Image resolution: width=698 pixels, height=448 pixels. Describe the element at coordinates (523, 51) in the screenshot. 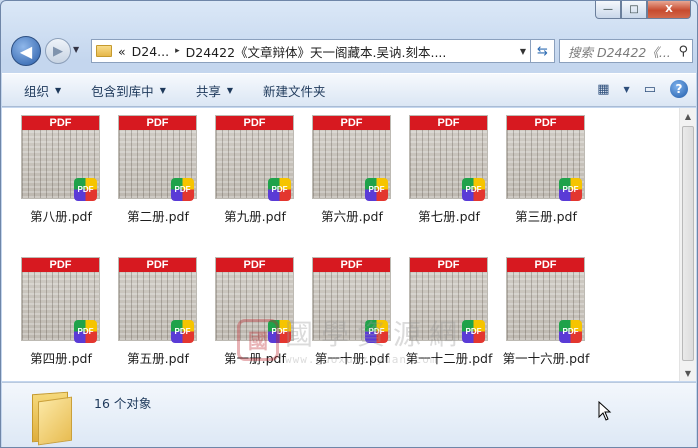

I see `address-dropdown-icon: ▼` at that location.